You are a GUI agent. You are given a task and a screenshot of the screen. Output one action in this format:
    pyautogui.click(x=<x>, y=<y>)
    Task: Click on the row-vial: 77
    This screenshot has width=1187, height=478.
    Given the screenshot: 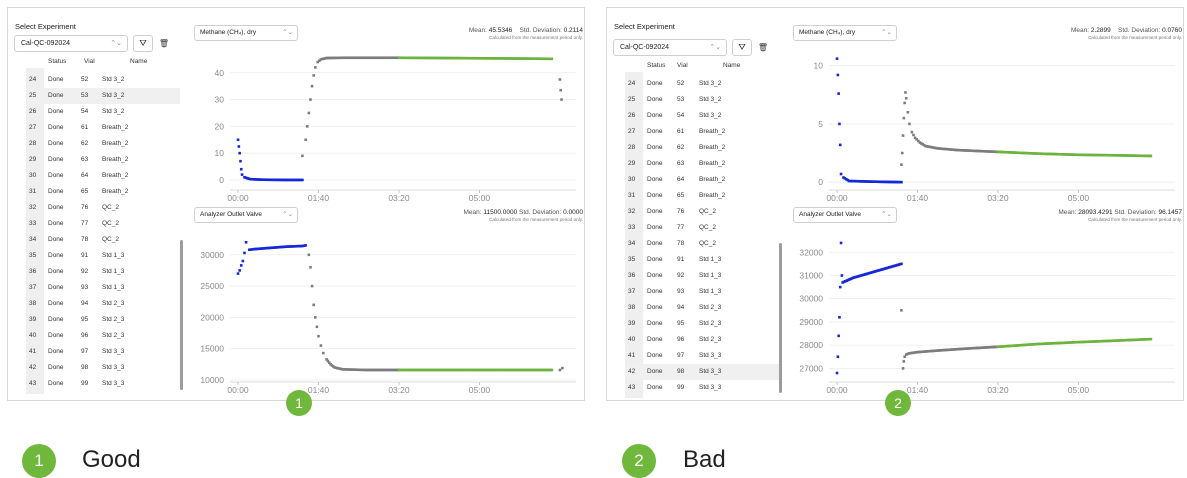 What is the action you would take?
    pyautogui.click(x=681, y=227)
    